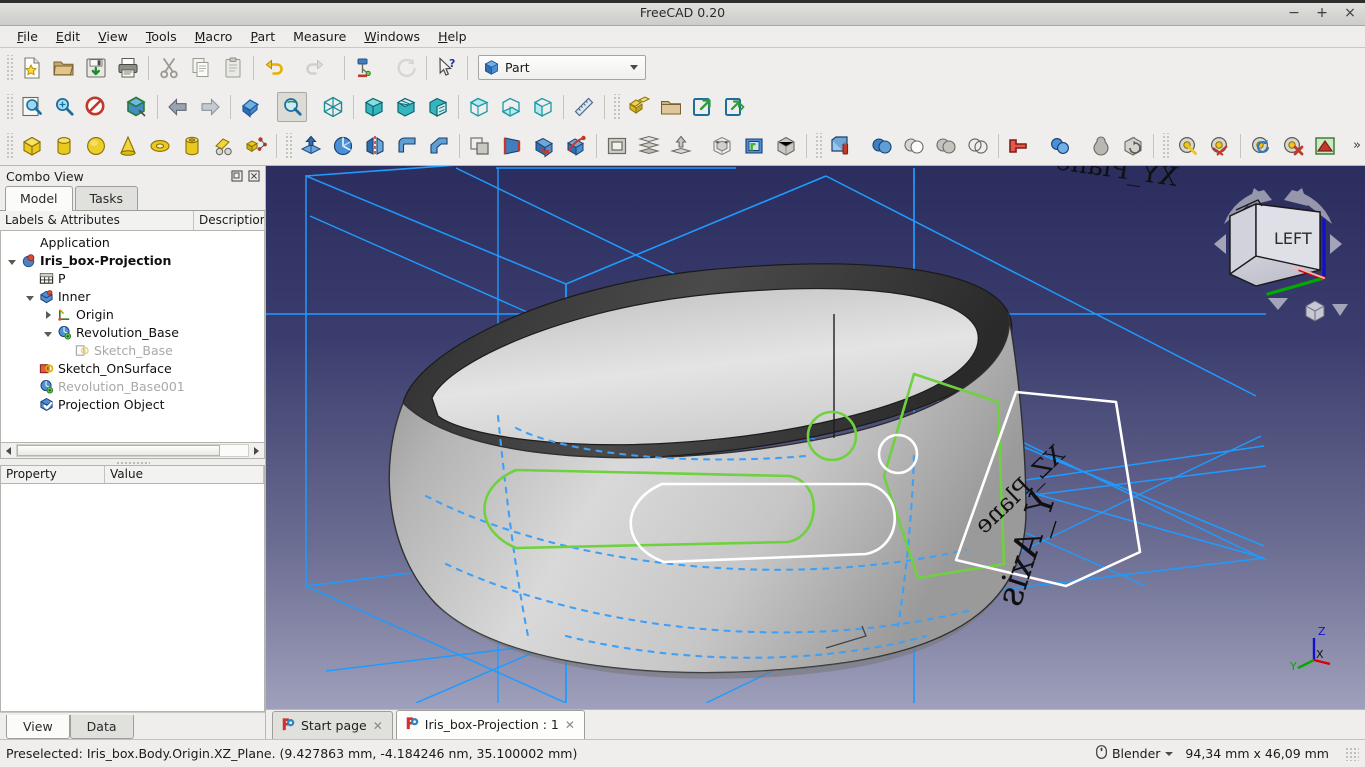  I want to click on extrude-button, so click(311, 146).